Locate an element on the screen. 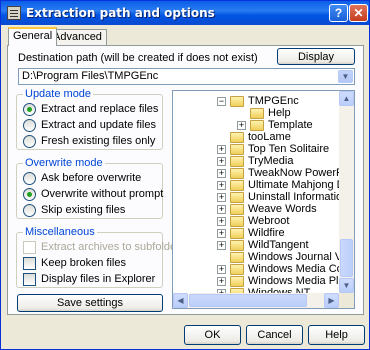  tree-item-label: Windows Journal Vie is located at coordinates (299, 257).